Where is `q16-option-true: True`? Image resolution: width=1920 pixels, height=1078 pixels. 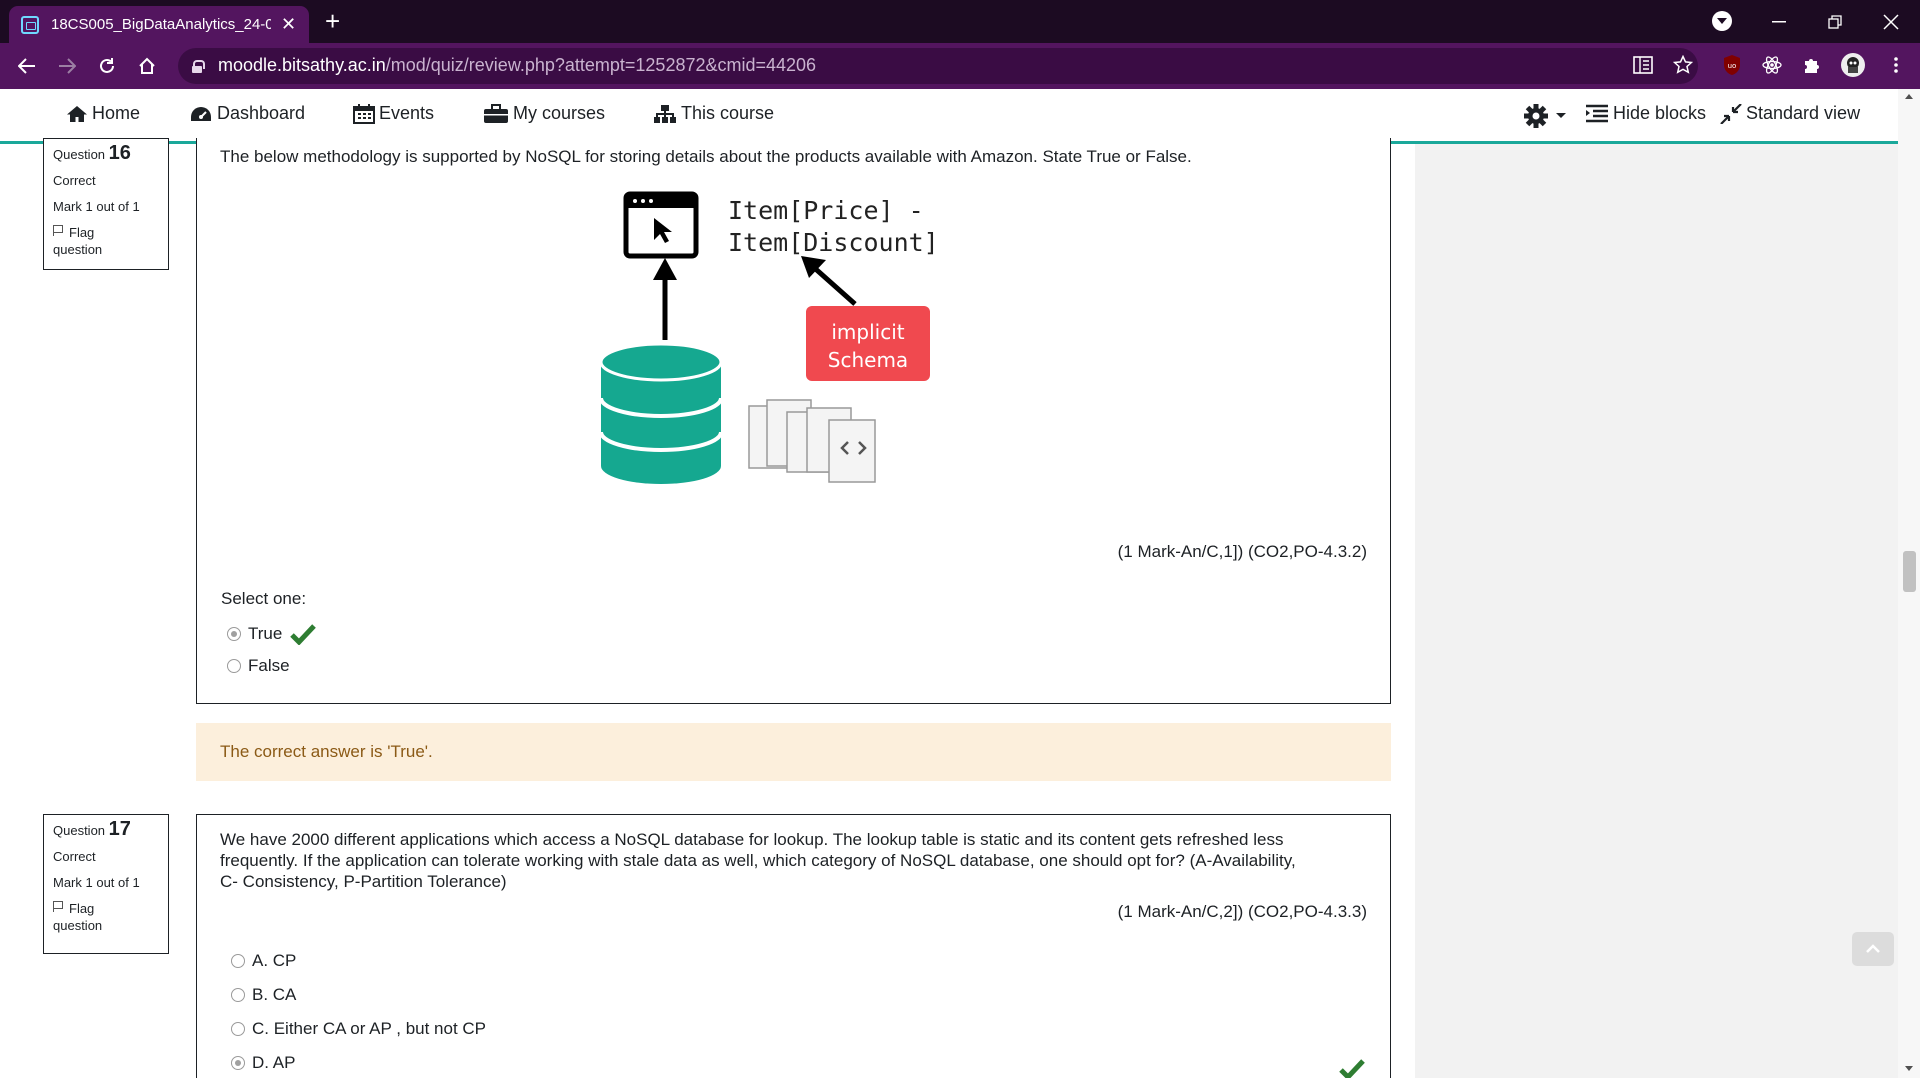
q16-option-true: True is located at coordinates (272, 634).